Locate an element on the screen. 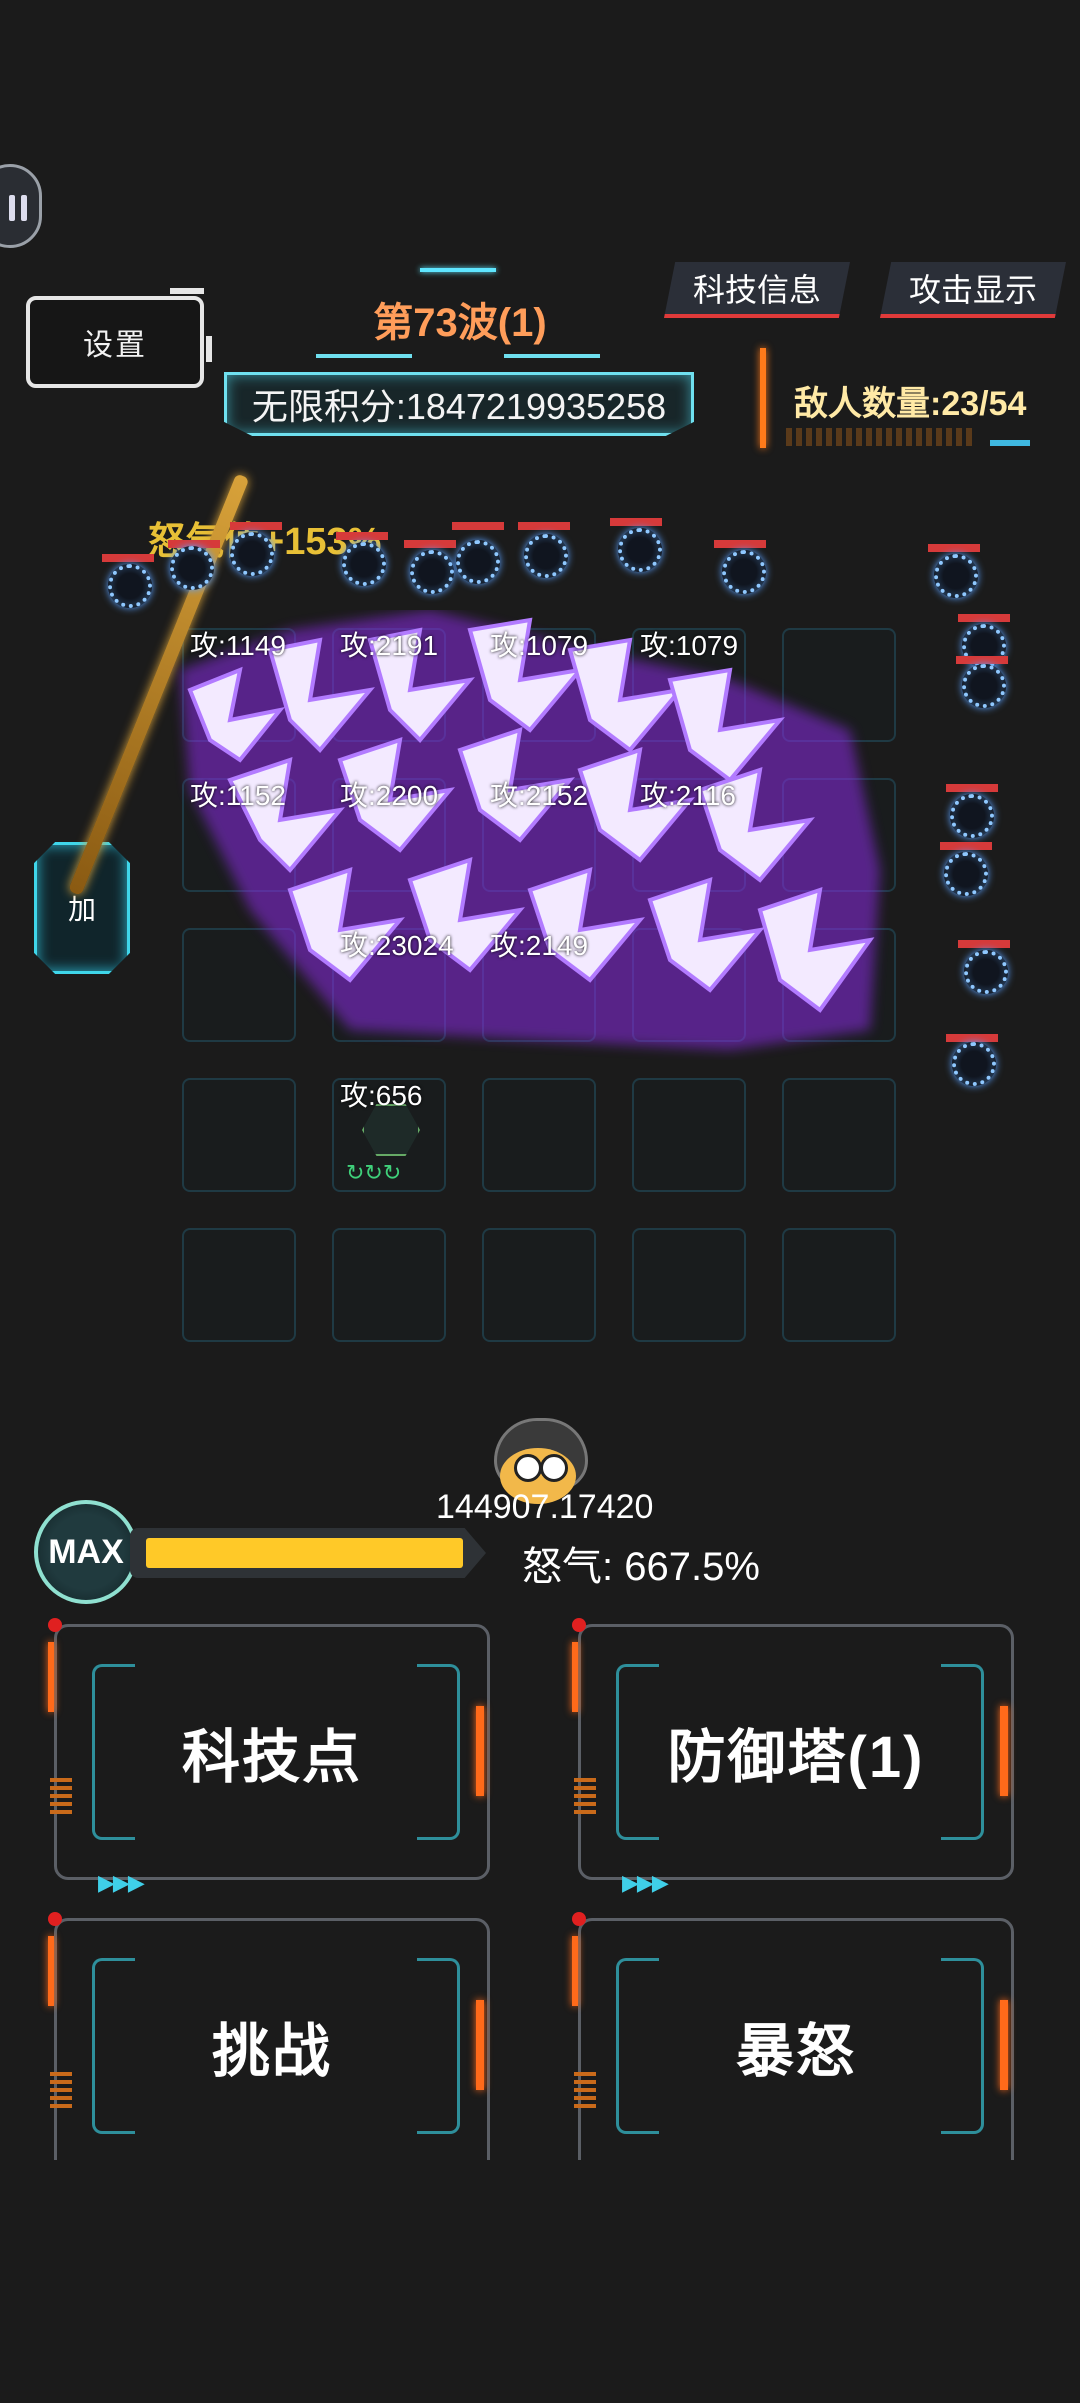 The image size is (1080, 2403). max-label: MAX is located at coordinates (86, 1551).